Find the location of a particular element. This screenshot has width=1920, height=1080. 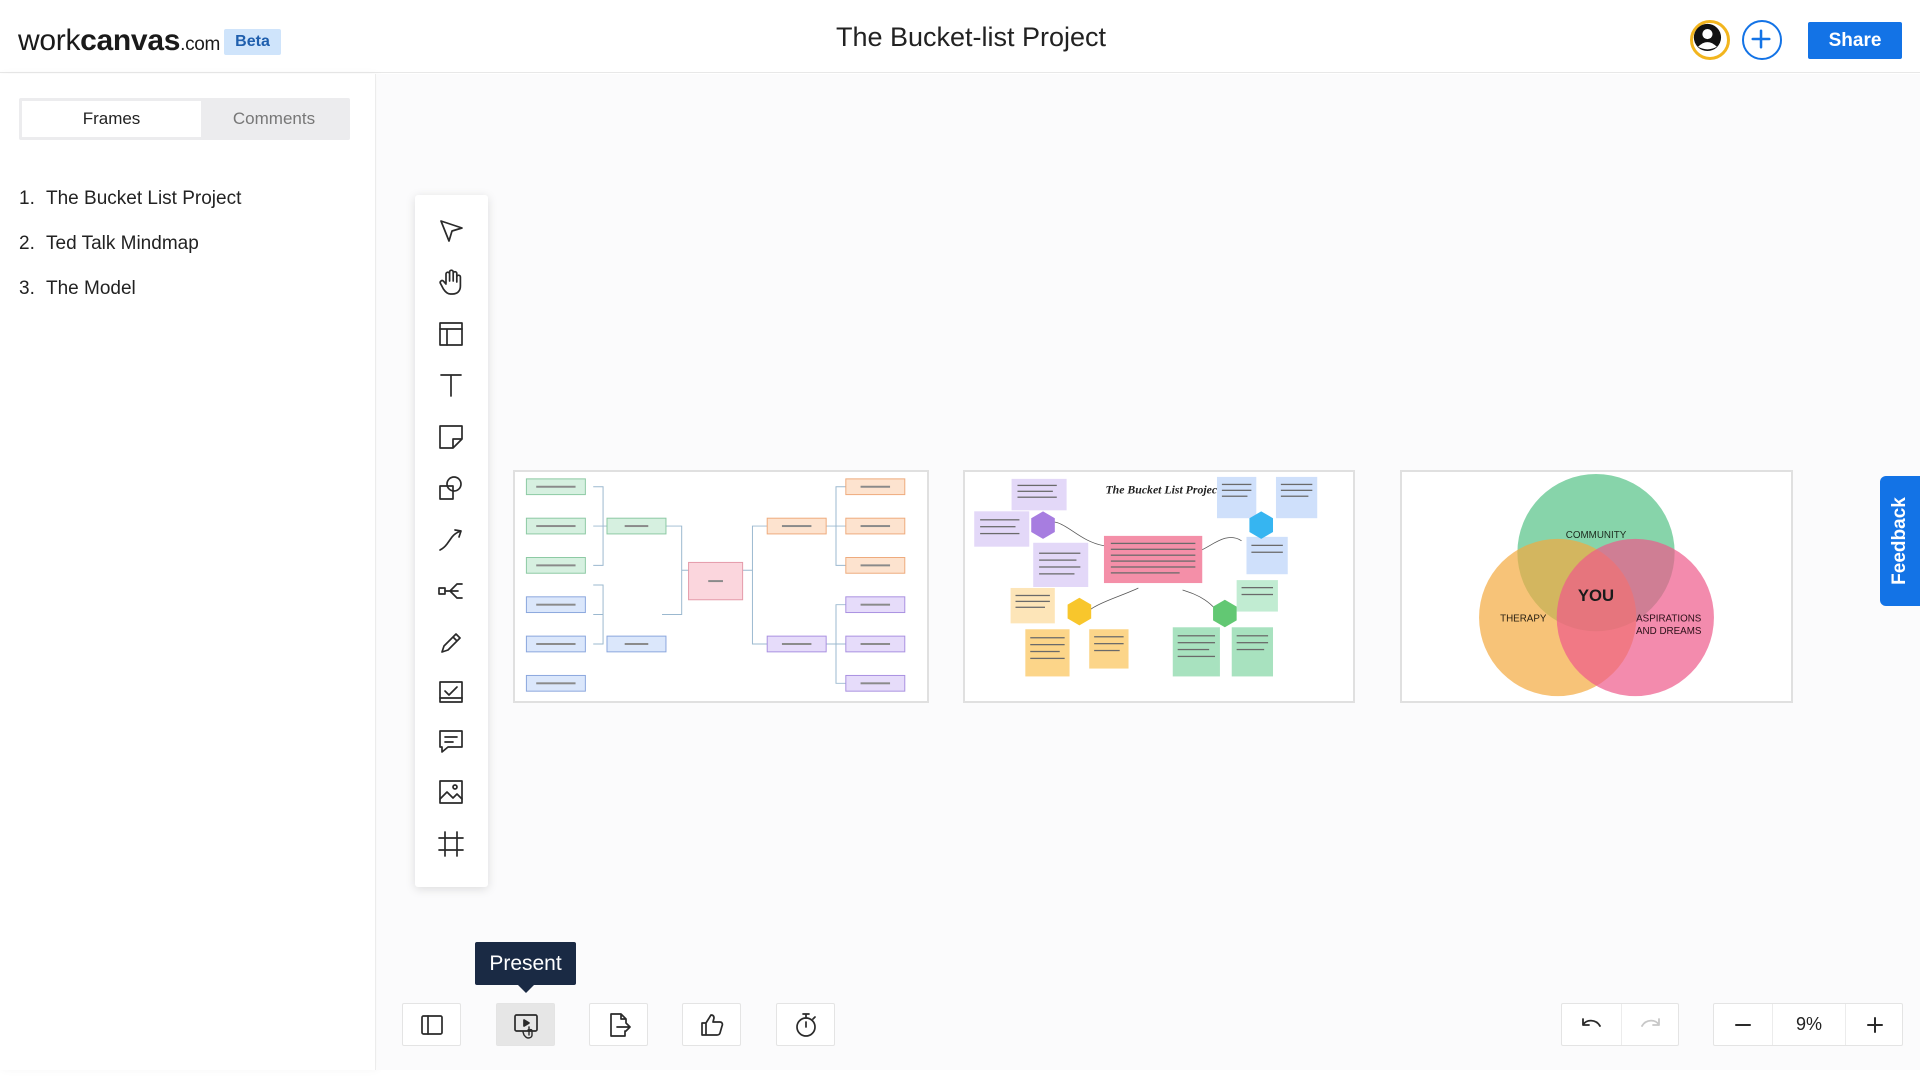

template-tool is located at coordinates (451, 334).